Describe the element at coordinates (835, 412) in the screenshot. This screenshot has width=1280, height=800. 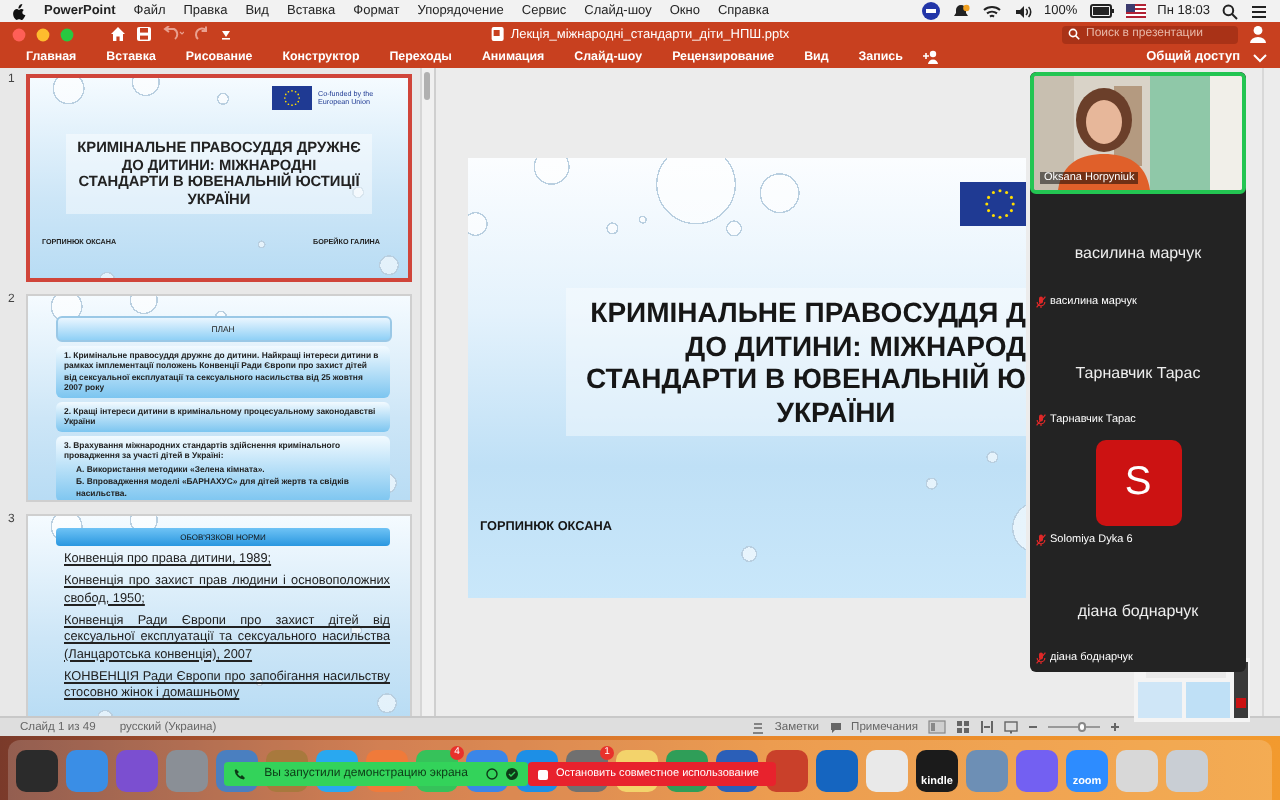
I see `slide-title: УКРАЇНИ` at that location.